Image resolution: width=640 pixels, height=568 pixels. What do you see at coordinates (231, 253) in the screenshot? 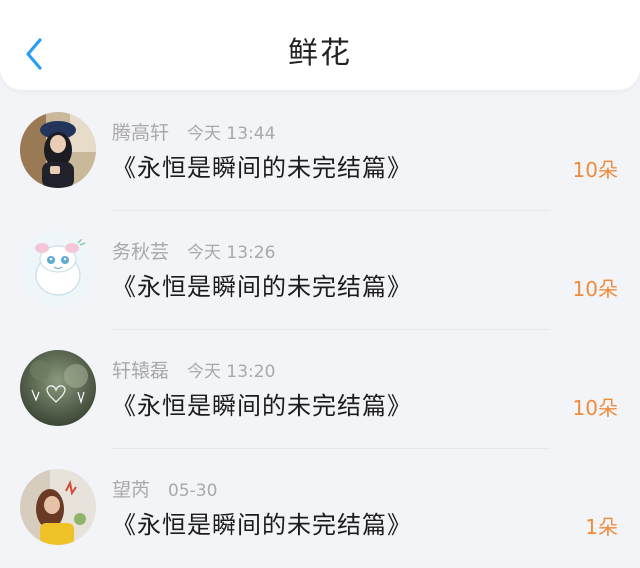
I see `timestamp: 今天 13:26` at bounding box center [231, 253].